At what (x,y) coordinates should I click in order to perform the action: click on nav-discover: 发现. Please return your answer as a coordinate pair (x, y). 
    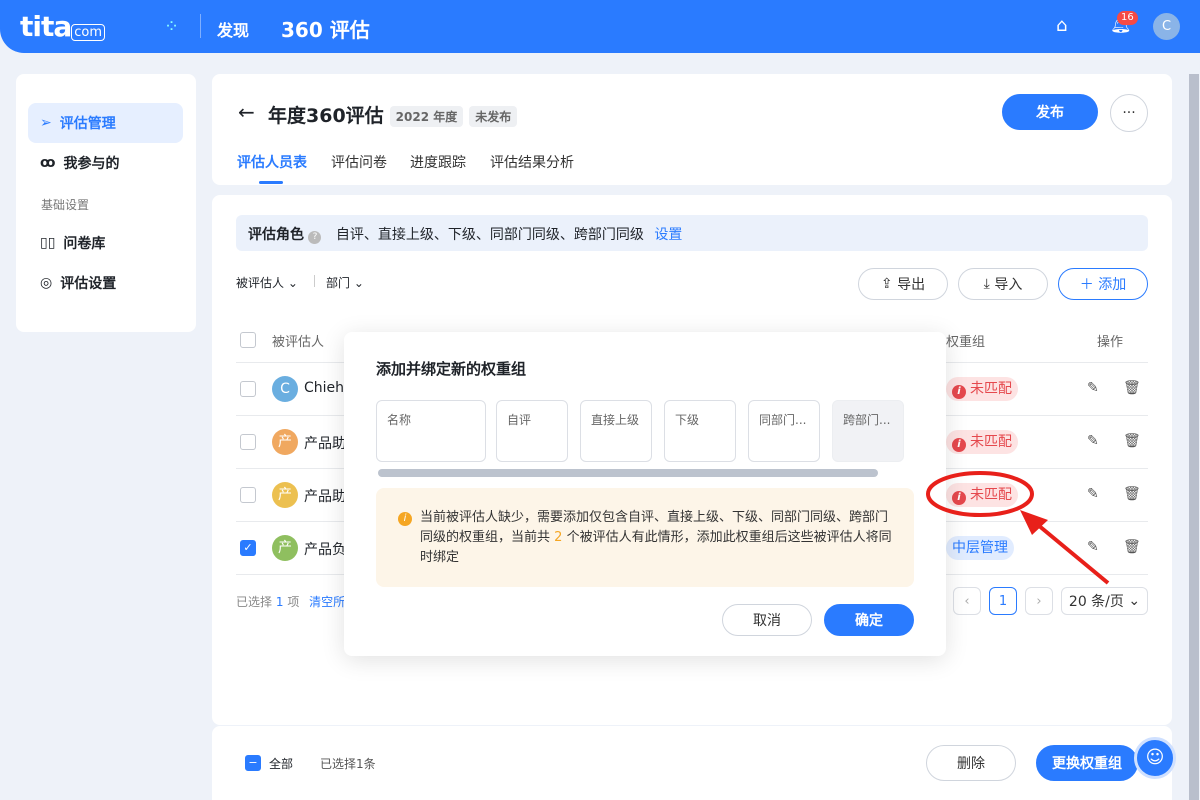
    Looking at the image, I should click on (233, 29).